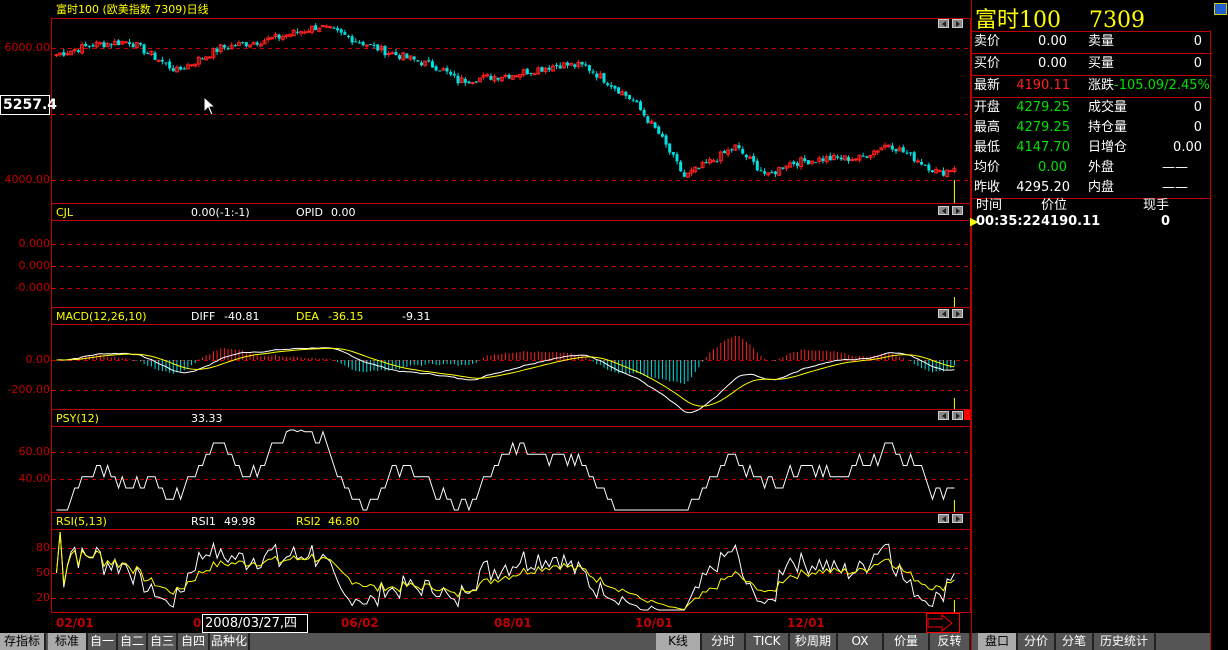 This screenshot has width=1228, height=650. What do you see at coordinates (1156, 205) in the screenshot?
I see `col-volume: 现手` at bounding box center [1156, 205].